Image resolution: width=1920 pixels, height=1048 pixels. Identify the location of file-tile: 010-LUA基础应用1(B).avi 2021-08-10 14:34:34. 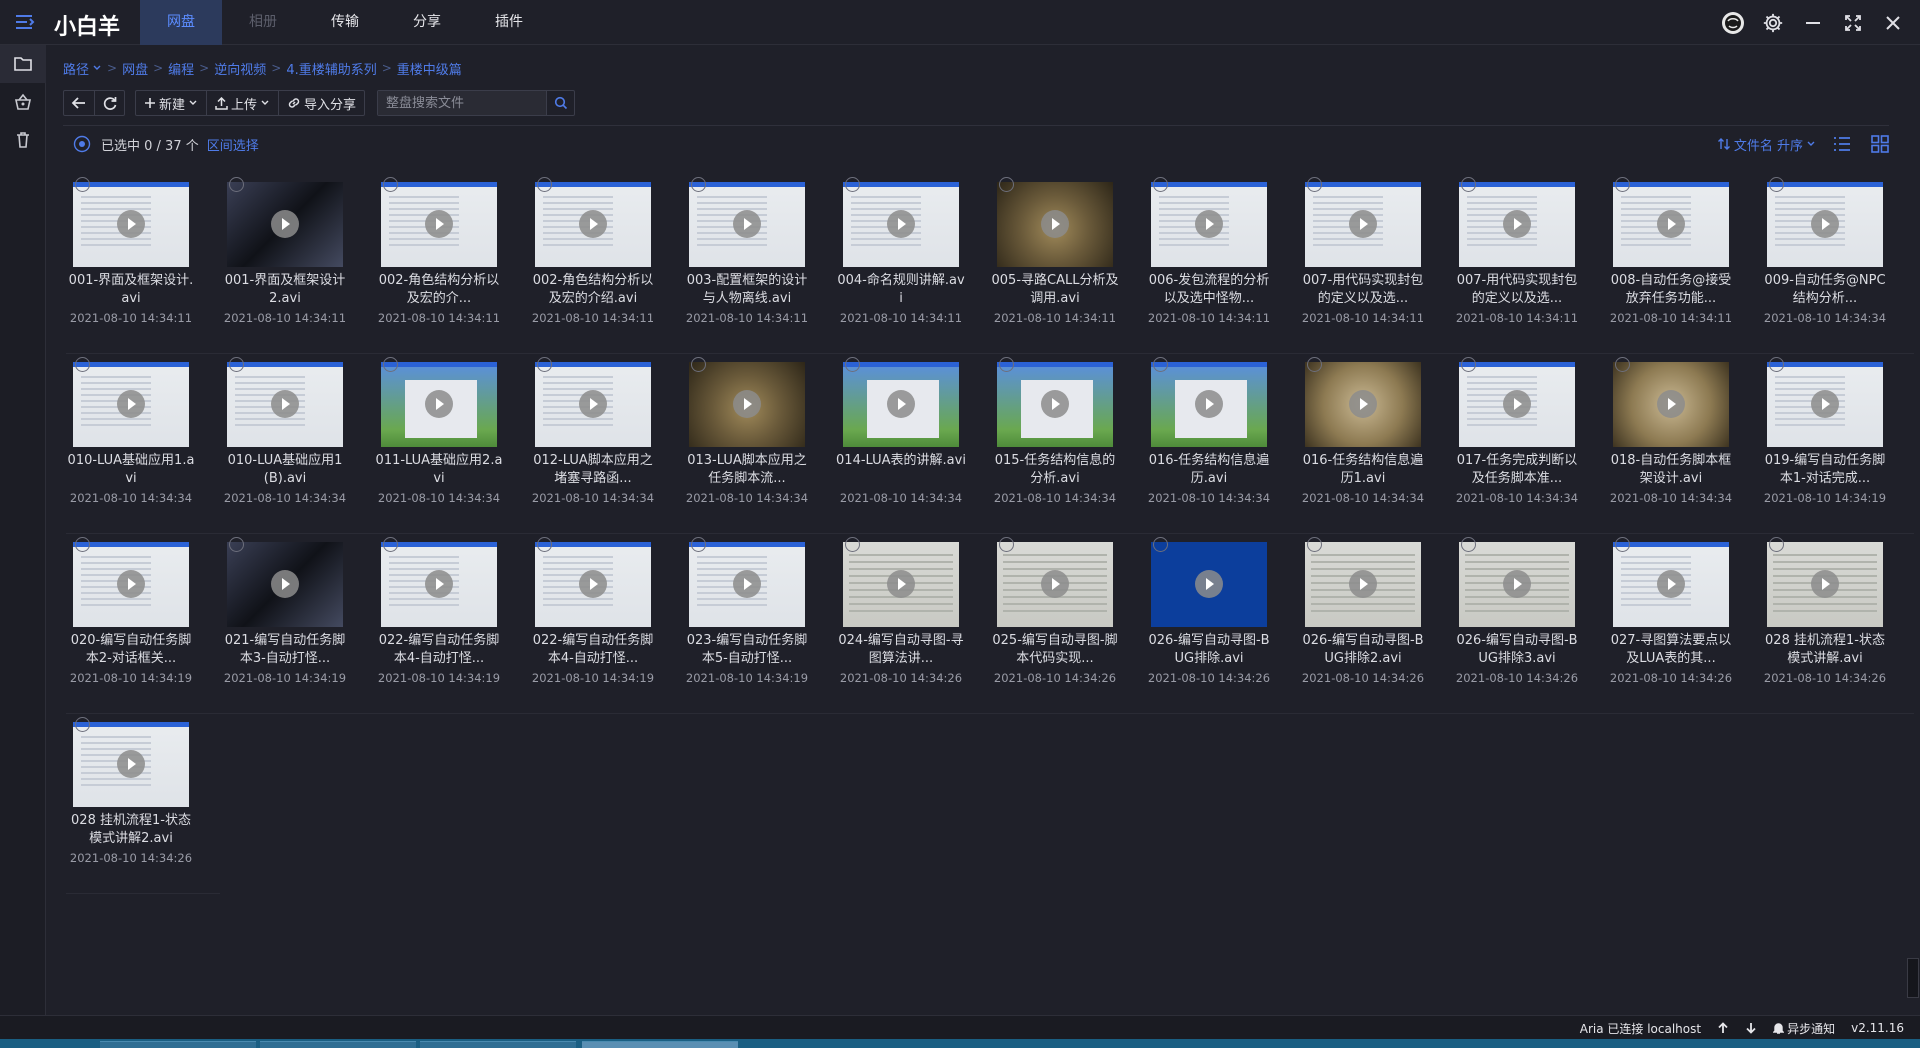
(297, 444).